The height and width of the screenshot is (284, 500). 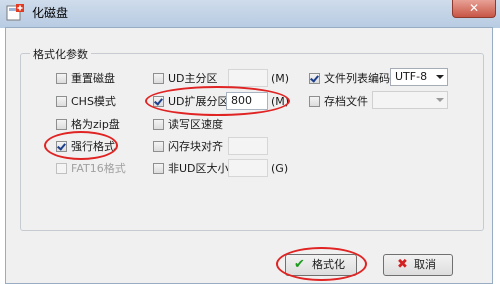 What do you see at coordinates (198, 168) in the screenshot?
I see `non-ud-label: 非UD区大小` at bounding box center [198, 168].